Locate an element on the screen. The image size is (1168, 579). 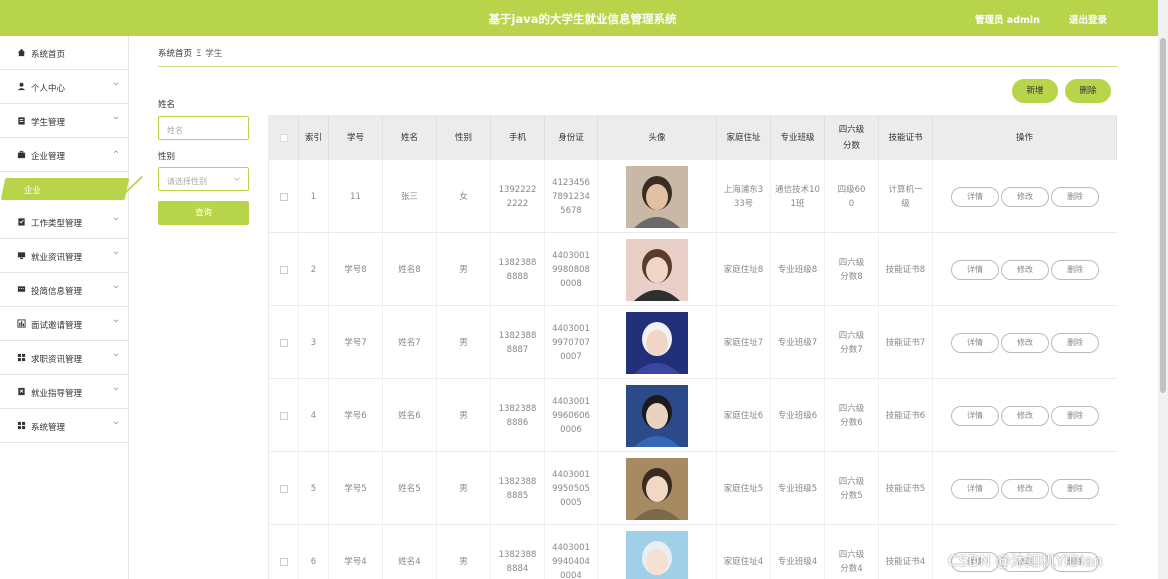
sidebar-item-label: 学生管理 is located at coordinates (48, 123).